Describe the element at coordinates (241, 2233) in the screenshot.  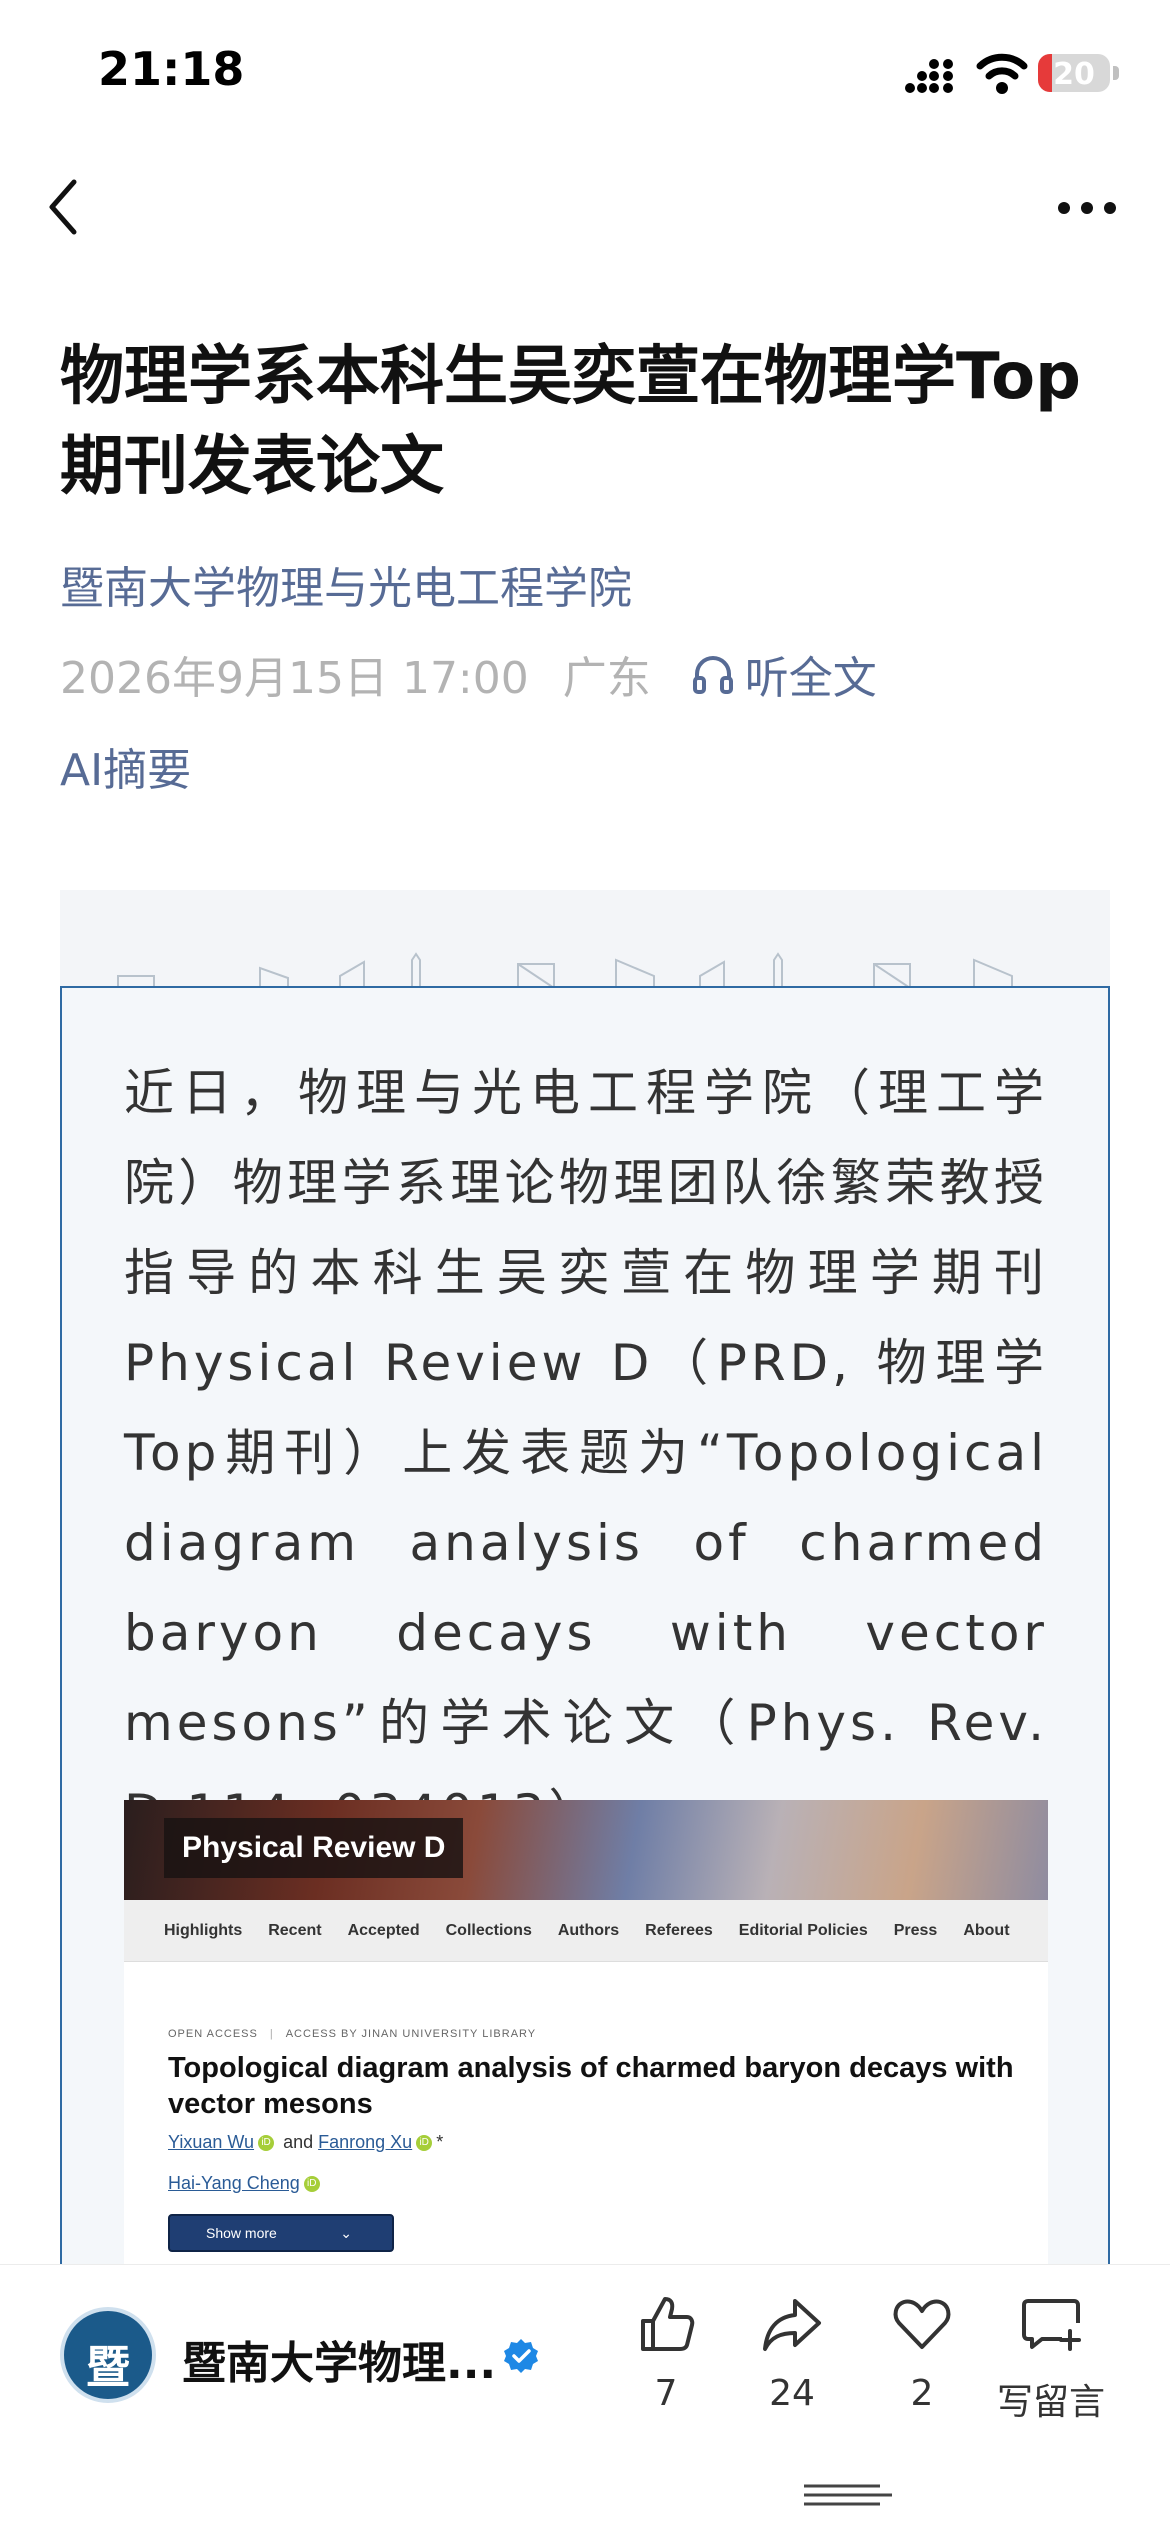
I see `show-more-label: Show more` at that location.